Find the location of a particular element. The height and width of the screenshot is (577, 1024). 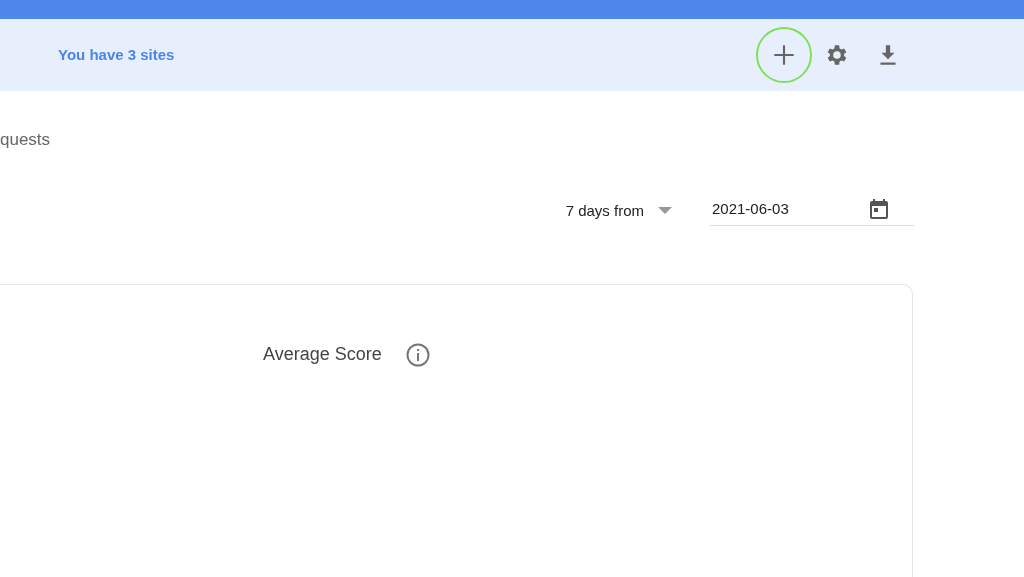

page-title: quests is located at coordinates (26, 140).